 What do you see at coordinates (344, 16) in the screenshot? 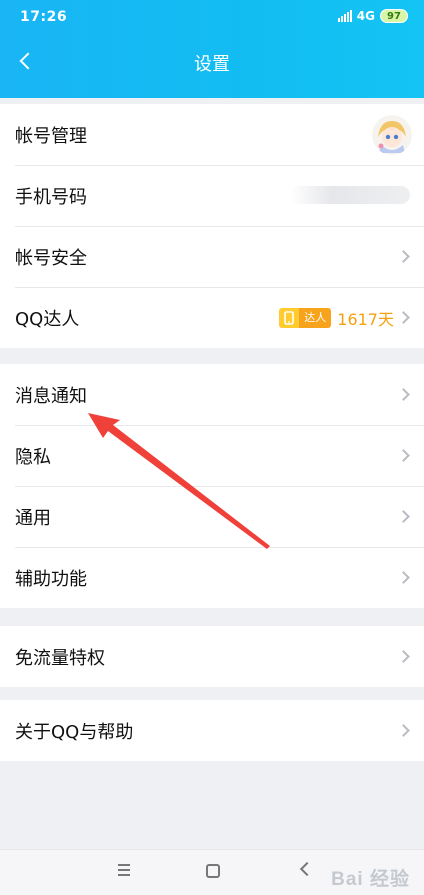
I see `signal-icon` at bounding box center [344, 16].